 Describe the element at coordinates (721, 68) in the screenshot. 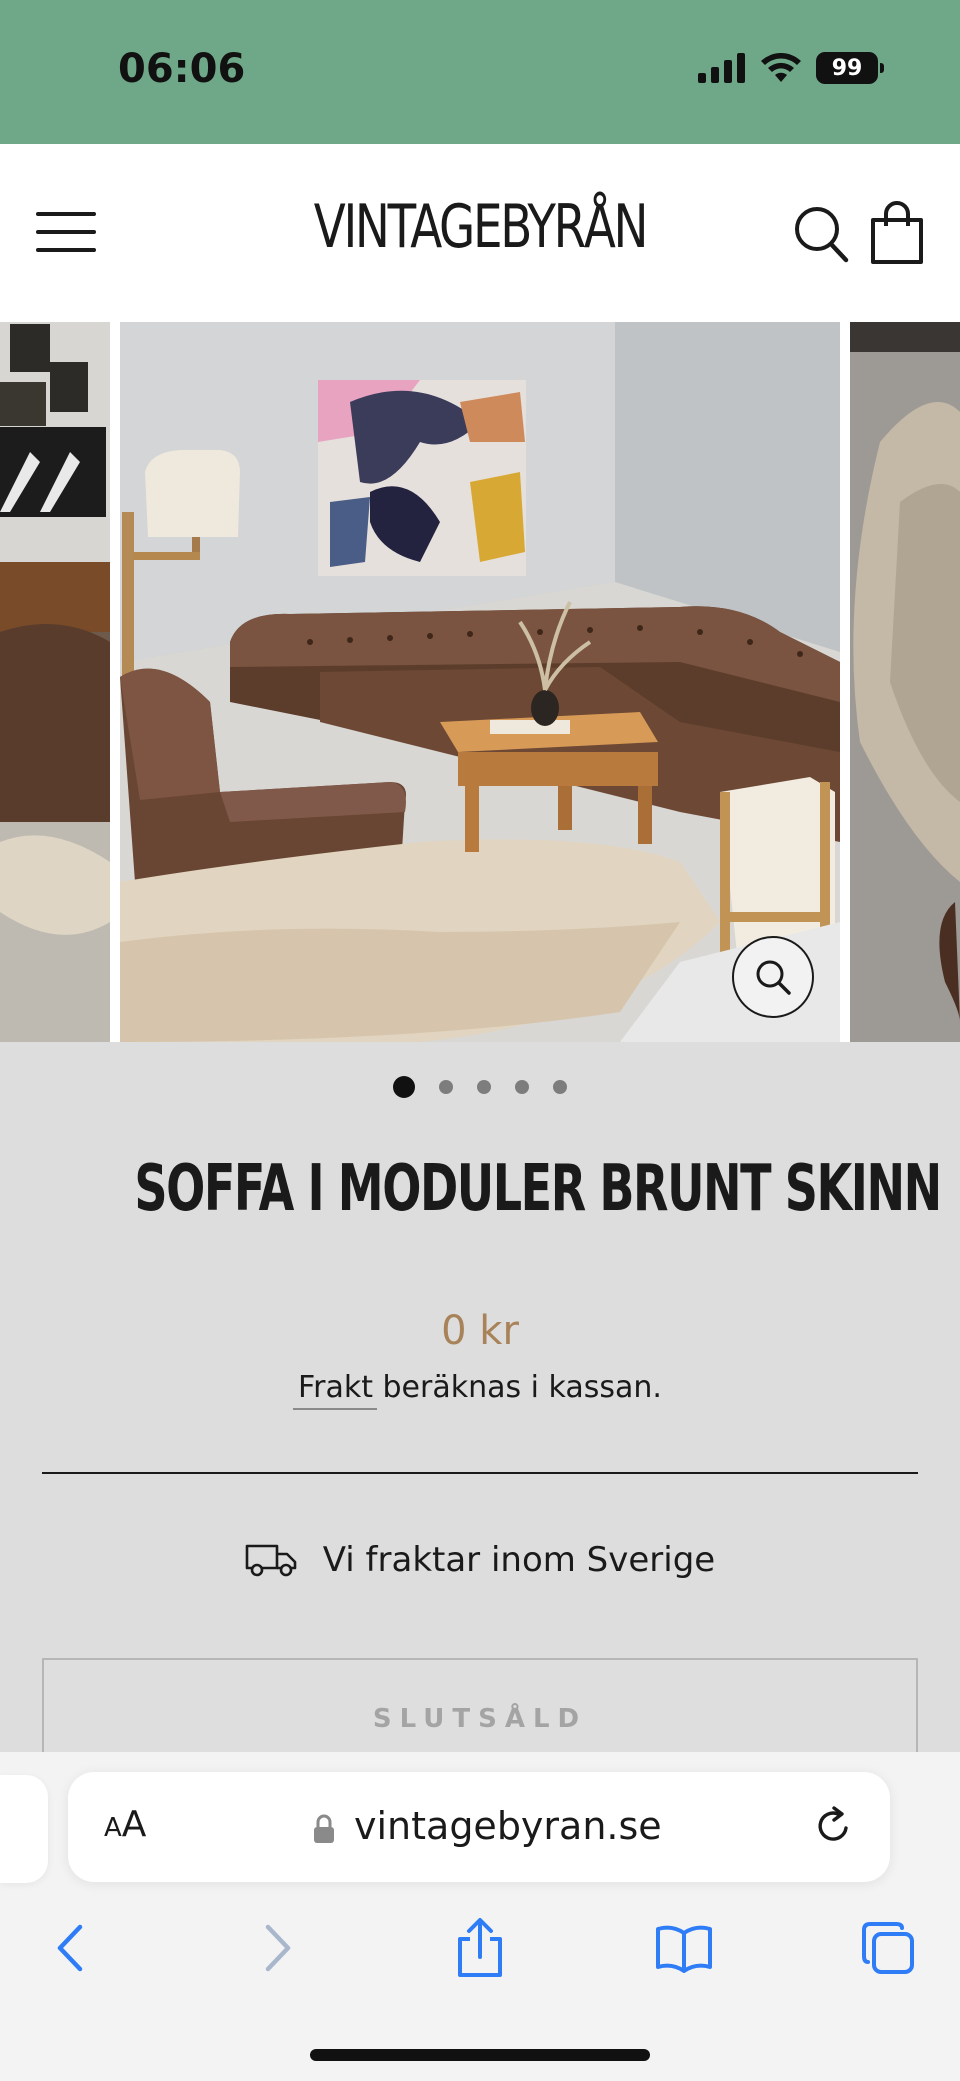

I see `cellular-signal-icon` at that location.